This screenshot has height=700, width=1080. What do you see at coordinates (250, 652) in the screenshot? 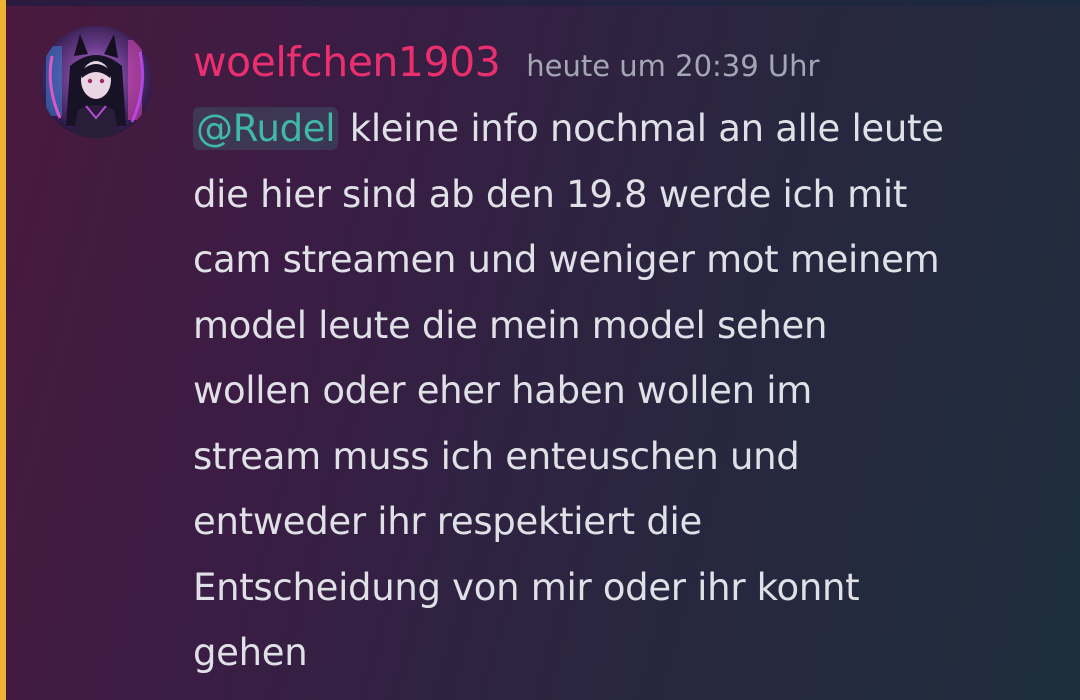
I see `message-line: gehen` at bounding box center [250, 652].